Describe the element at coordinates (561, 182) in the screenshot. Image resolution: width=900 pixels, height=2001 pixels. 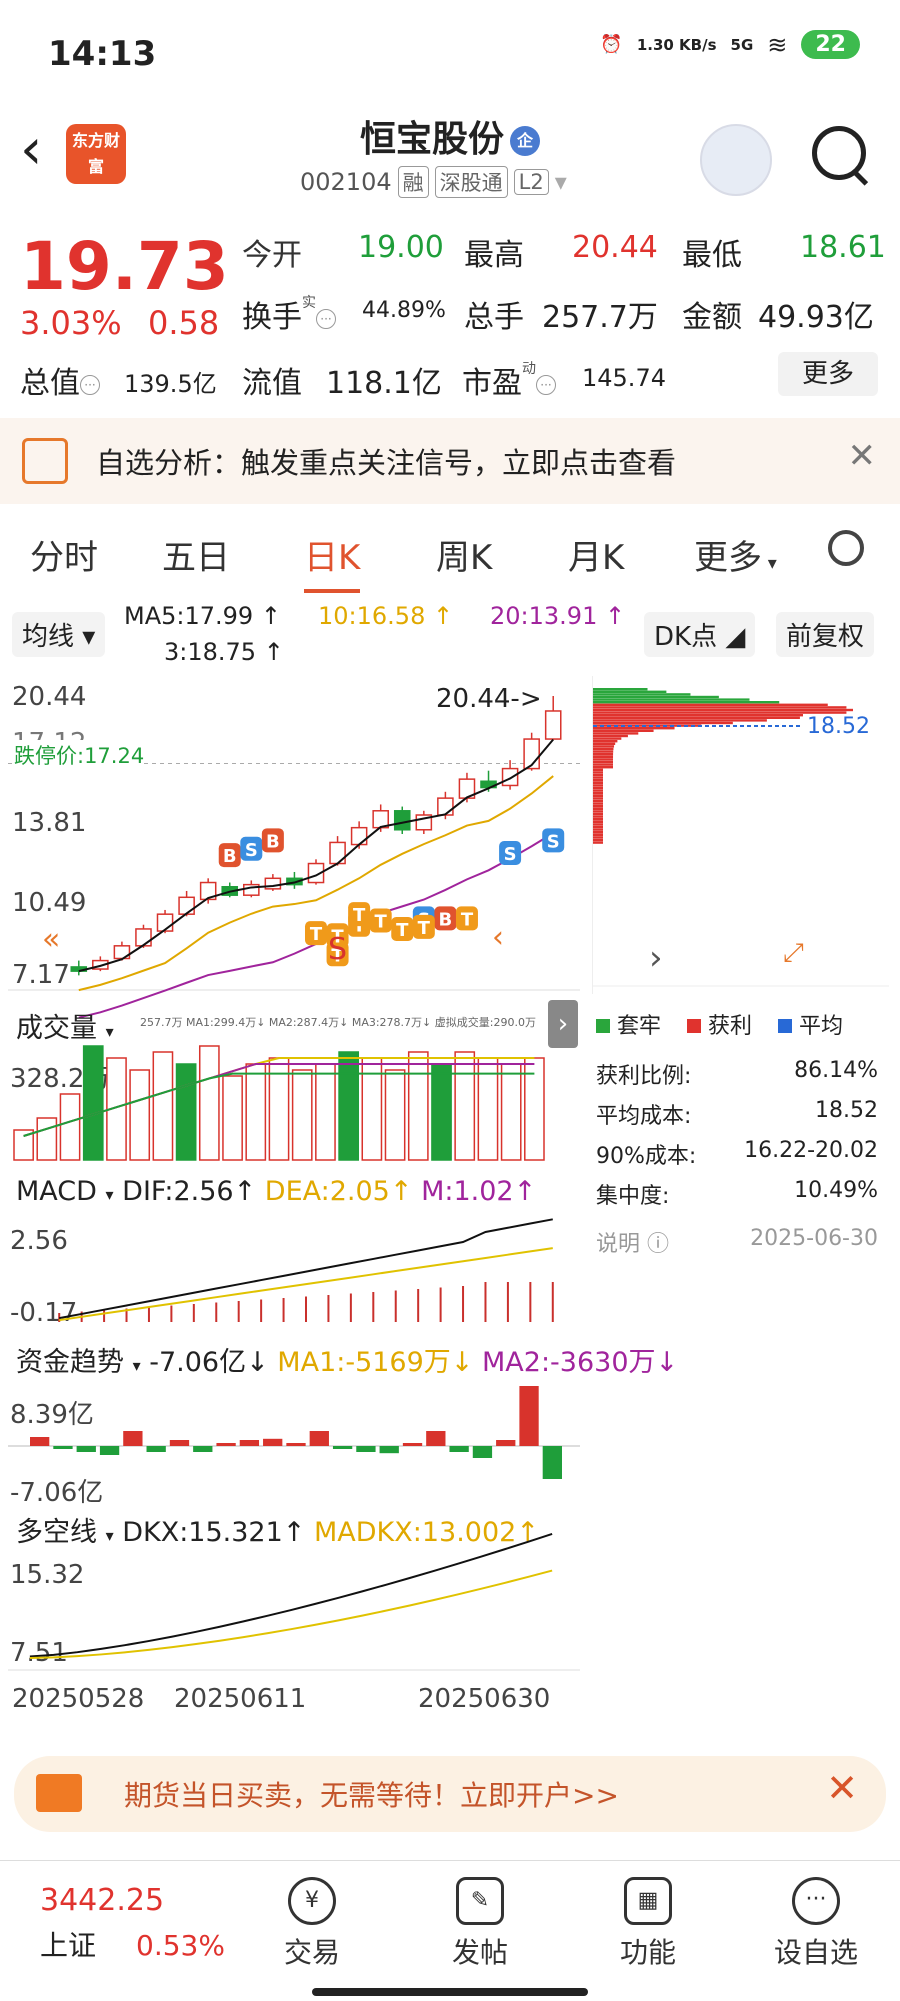
I see `chevron-down-icon: ▾` at that location.